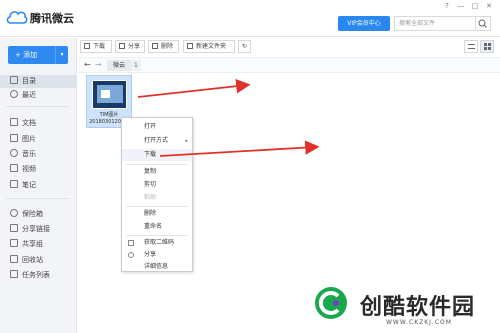 Image resolution: width=500 pixels, height=333 pixels. I want to click on sidebar-item-videos: 视频, so click(38, 169).